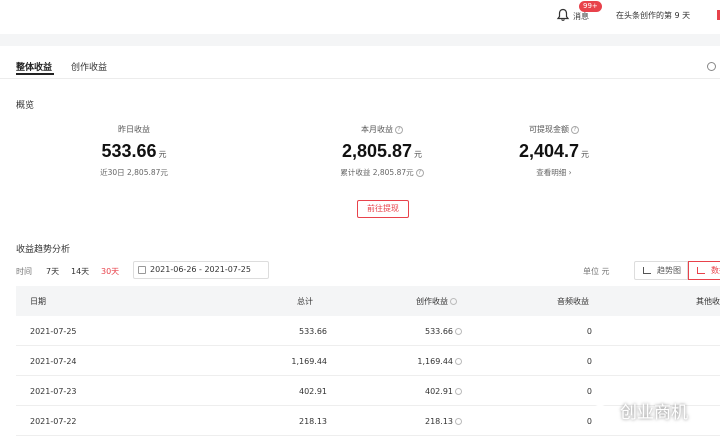 This screenshot has height=442, width=720. Describe the element at coordinates (701, 270) in the screenshot. I see `table-icon` at that location.